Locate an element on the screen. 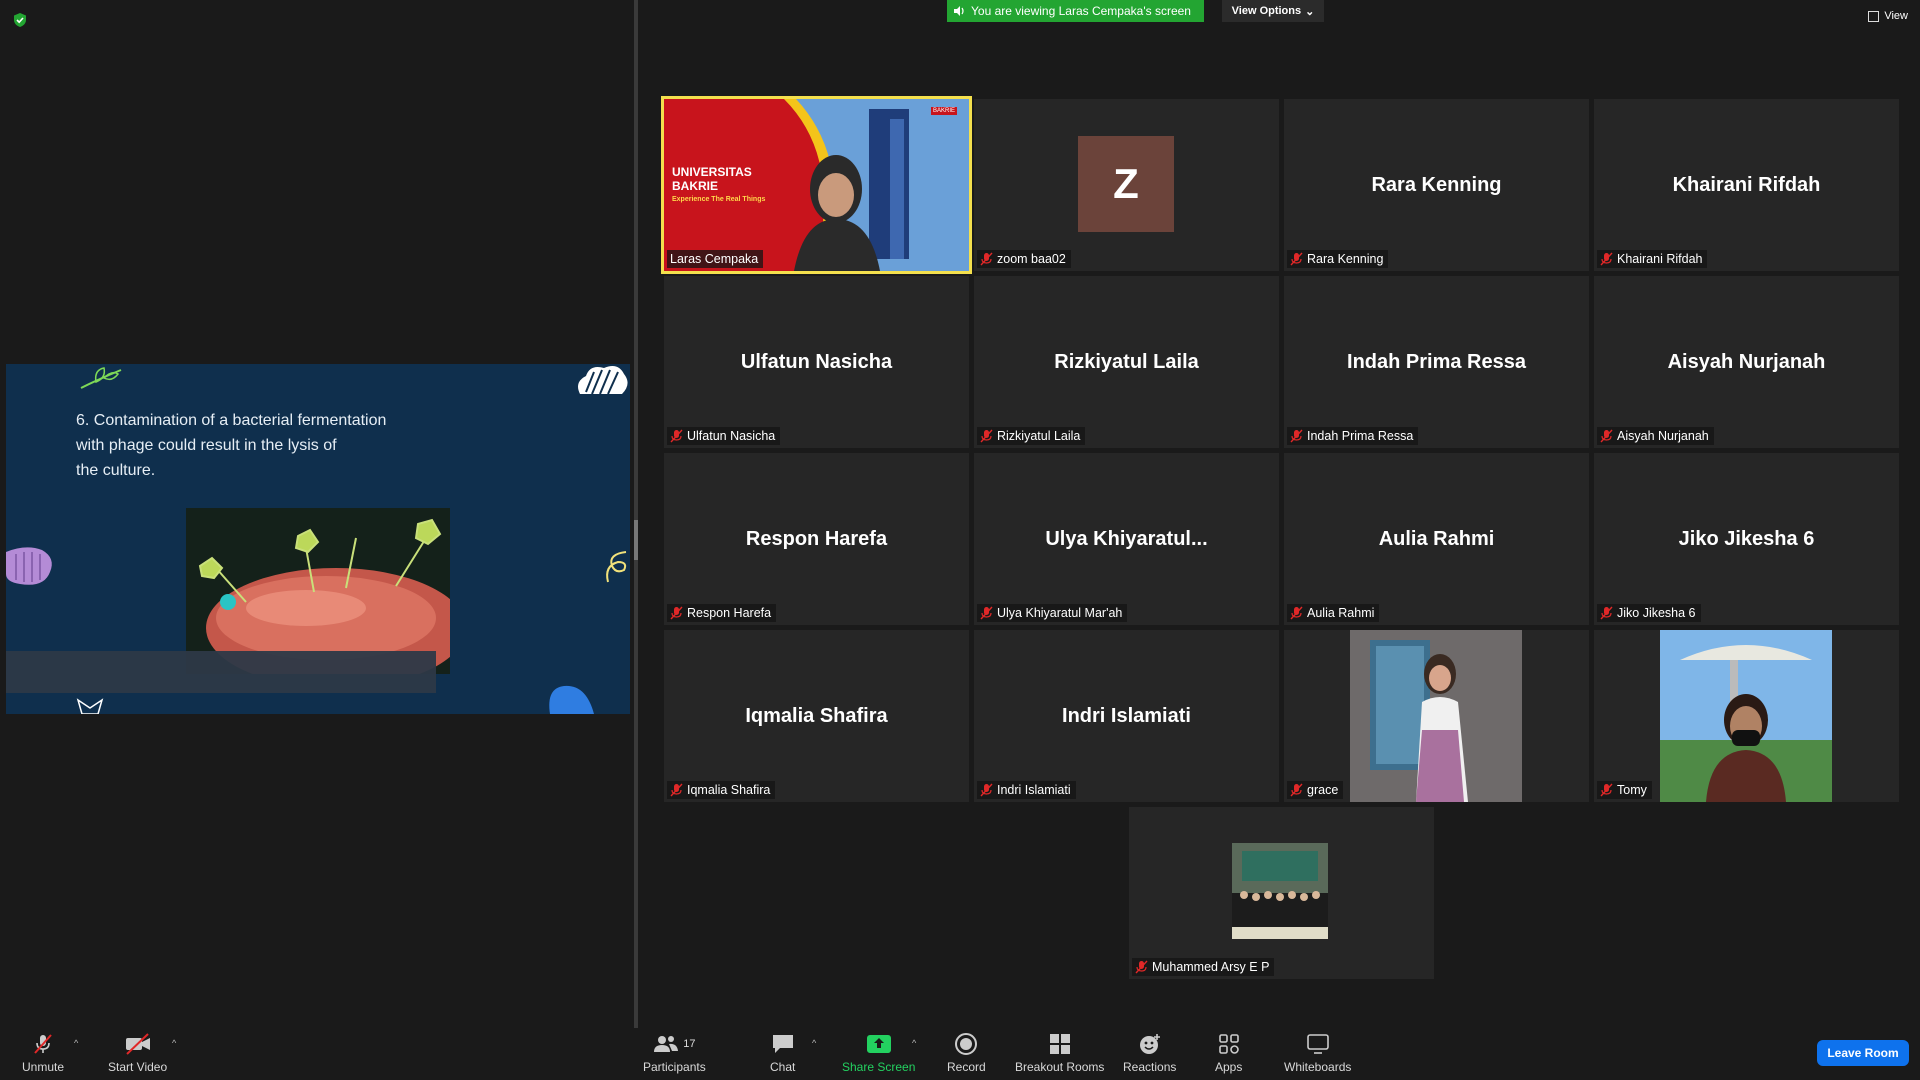 The height and width of the screenshot is (1080, 1920). participants-count: 17 is located at coordinates (689, 1044).